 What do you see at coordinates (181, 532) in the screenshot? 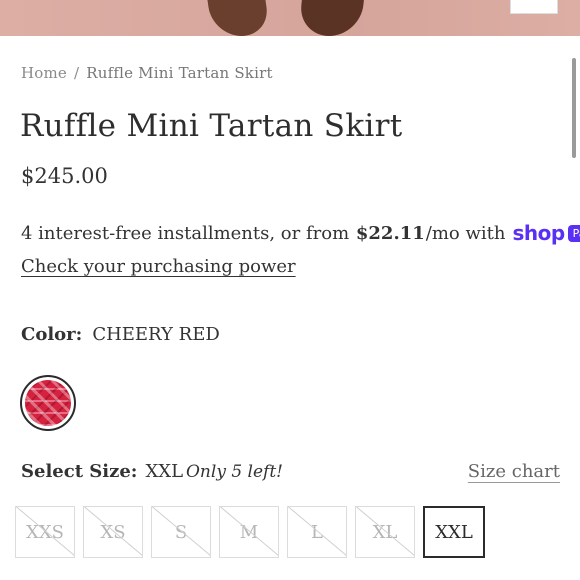
I see `size-option-s: S` at bounding box center [181, 532].